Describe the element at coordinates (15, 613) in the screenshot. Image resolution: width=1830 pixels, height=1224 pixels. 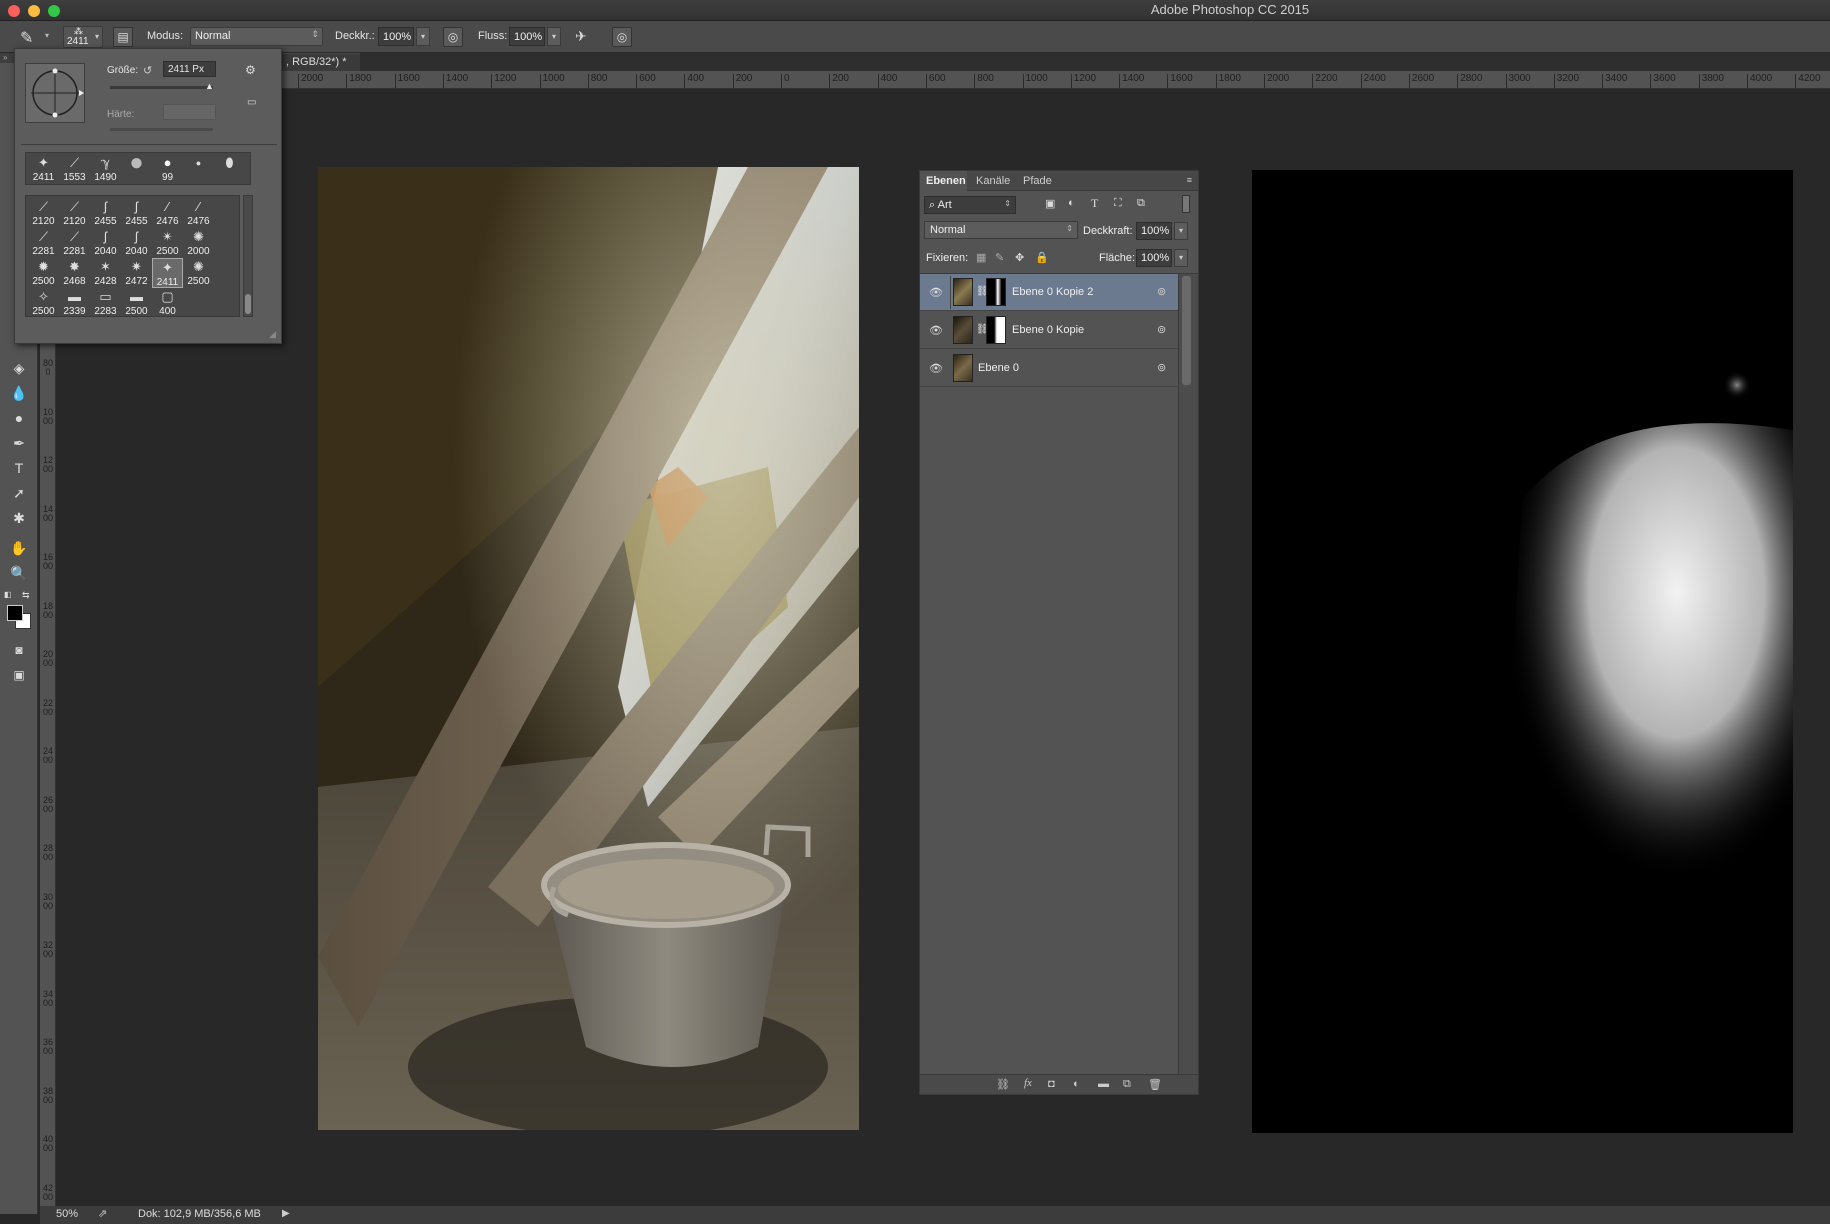
I see `foreground-color-swatch` at that location.